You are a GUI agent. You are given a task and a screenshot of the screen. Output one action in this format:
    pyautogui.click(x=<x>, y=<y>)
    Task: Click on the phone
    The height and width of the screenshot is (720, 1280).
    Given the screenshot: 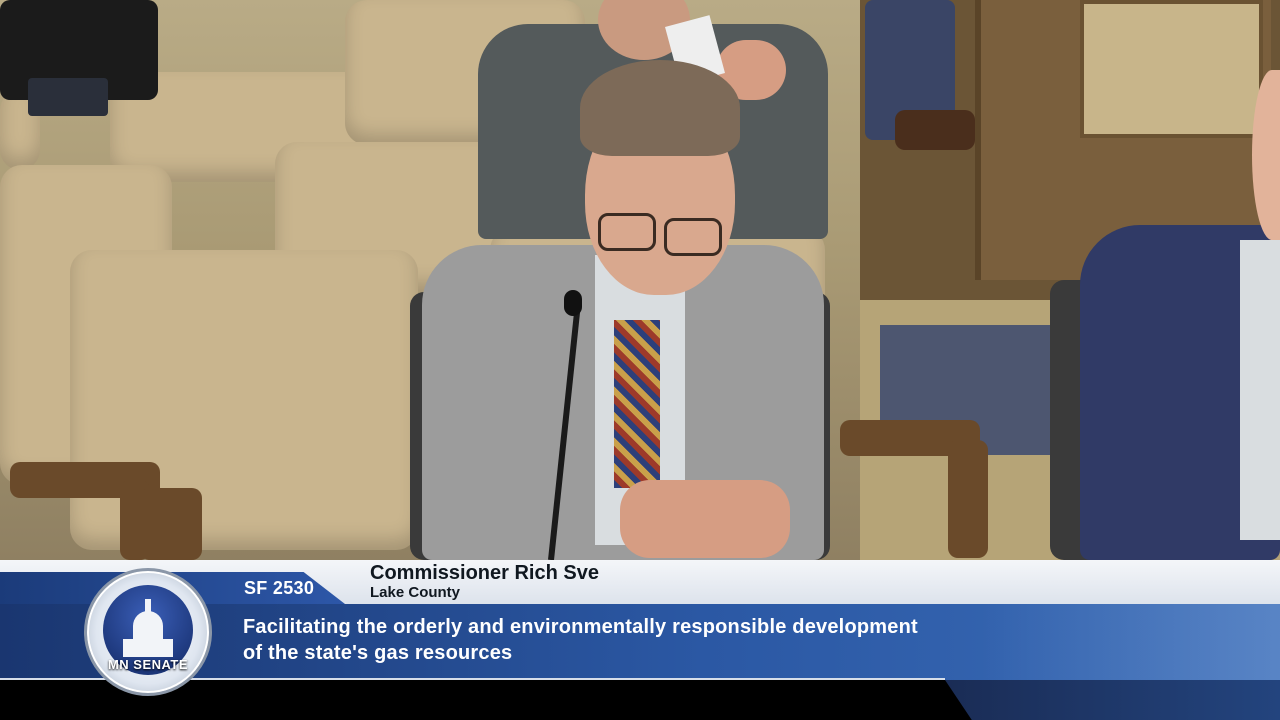 What is the action you would take?
    pyautogui.click(x=68, y=97)
    